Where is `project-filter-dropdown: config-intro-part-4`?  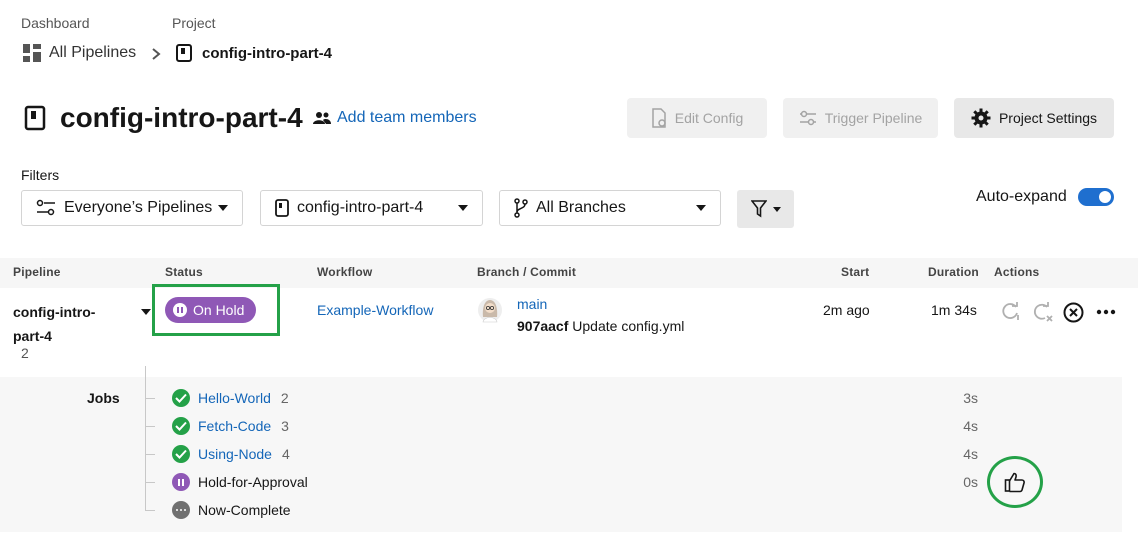
project-filter-dropdown: config-intro-part-4 is located at coordinates (371, 208).